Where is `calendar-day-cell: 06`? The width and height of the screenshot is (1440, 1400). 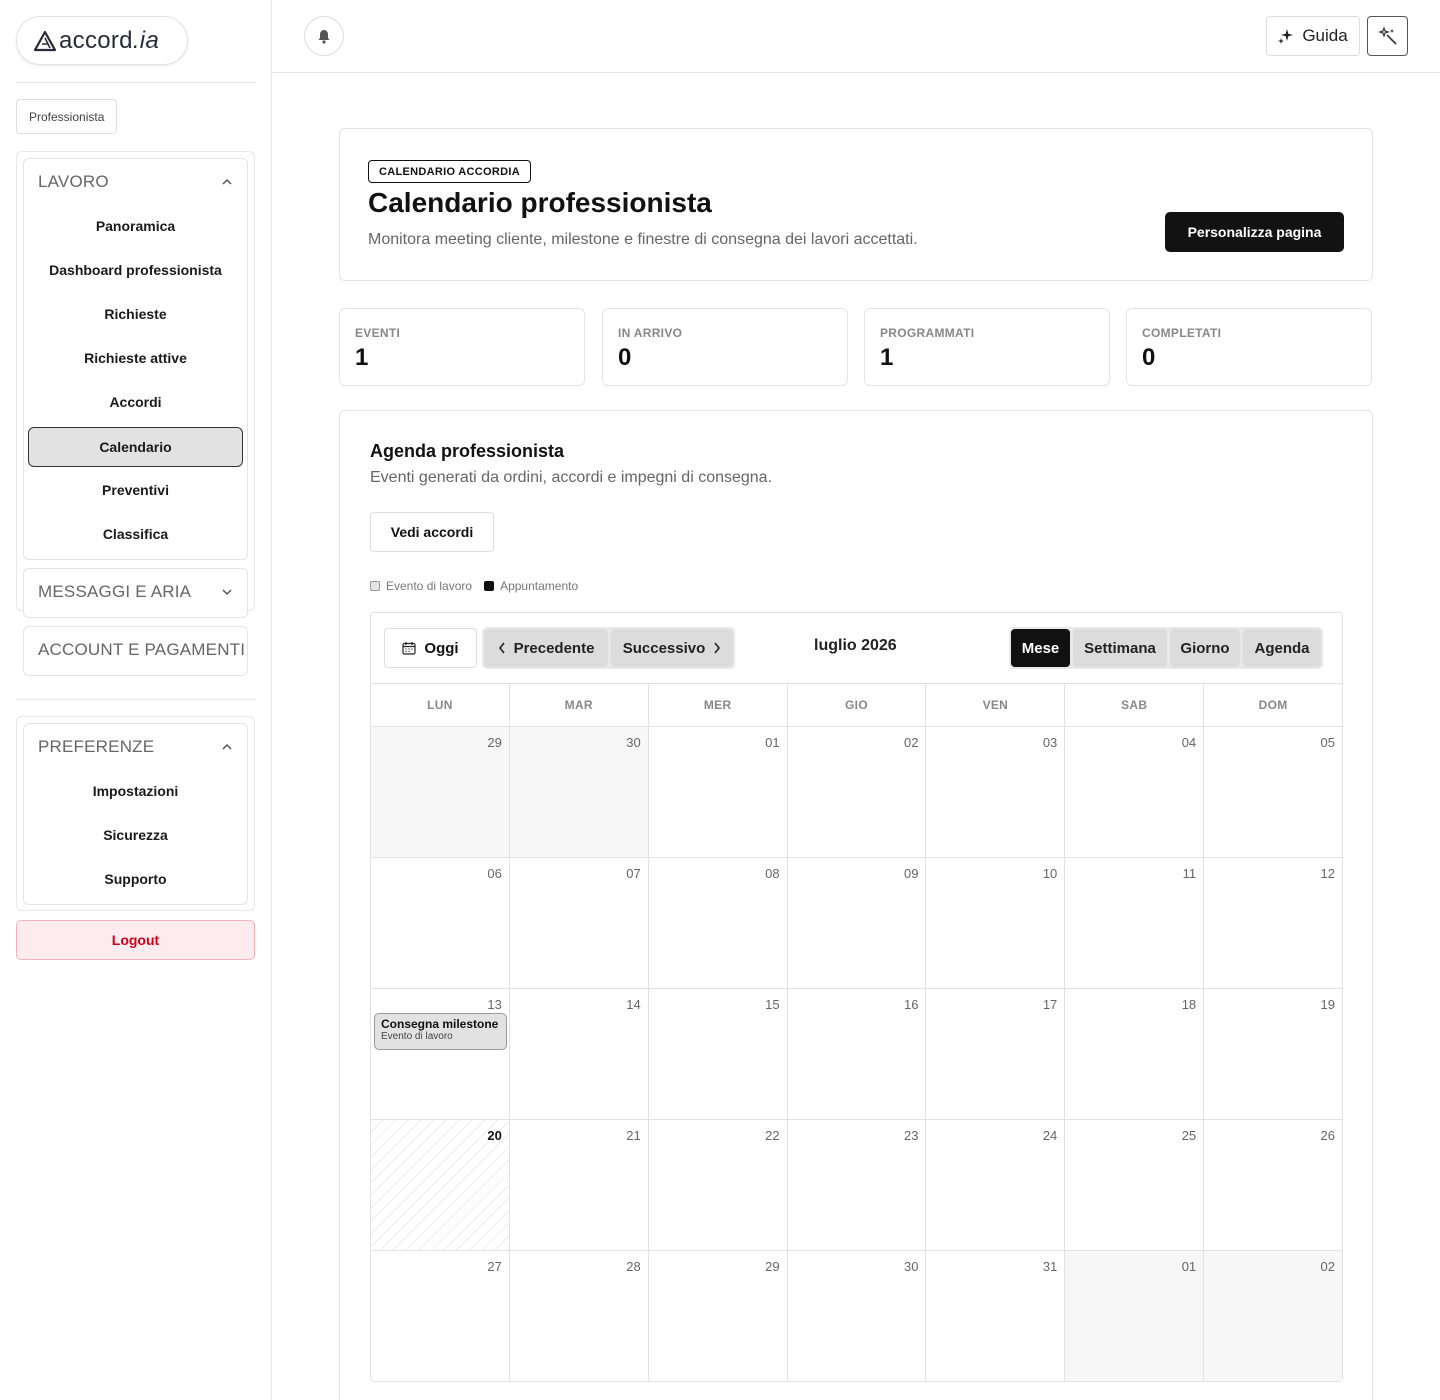 calendar-day-cell: 06 is located at coordinates (440, 923).